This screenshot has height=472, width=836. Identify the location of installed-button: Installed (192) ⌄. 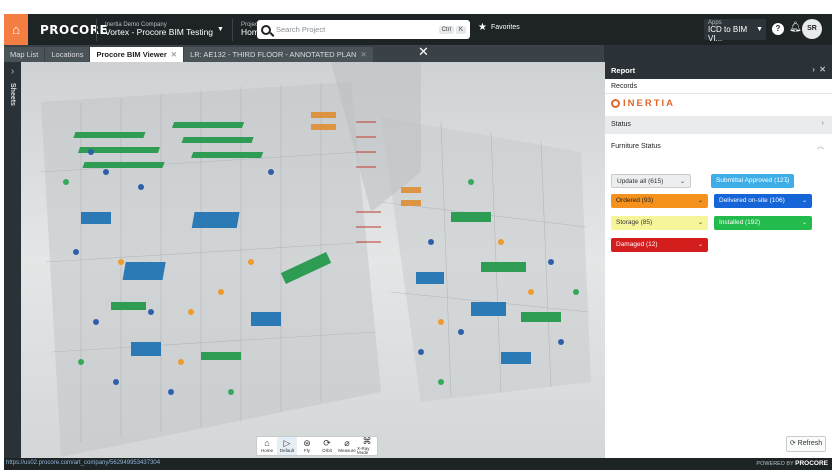
(763, 223).